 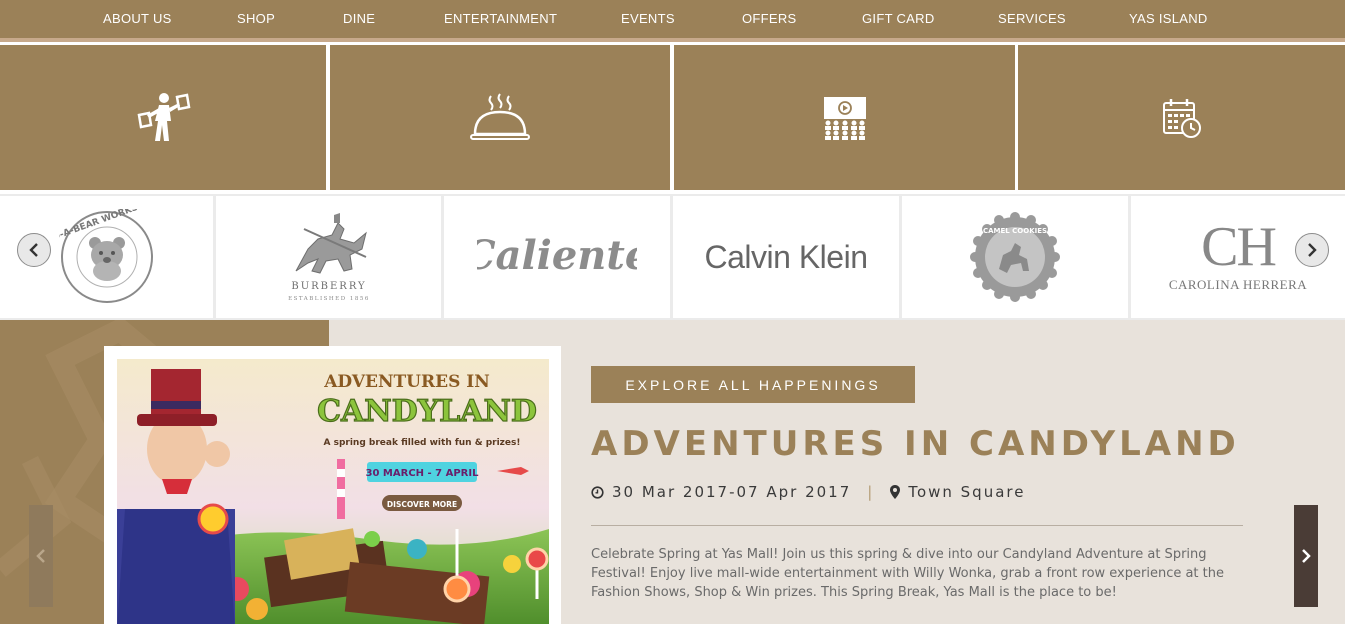 What do you see at coordinates (422, 443) in the screenshot?
I see `poster-tagline: A spring break filled with fun & prizes!` at bounding box center [422, 443].